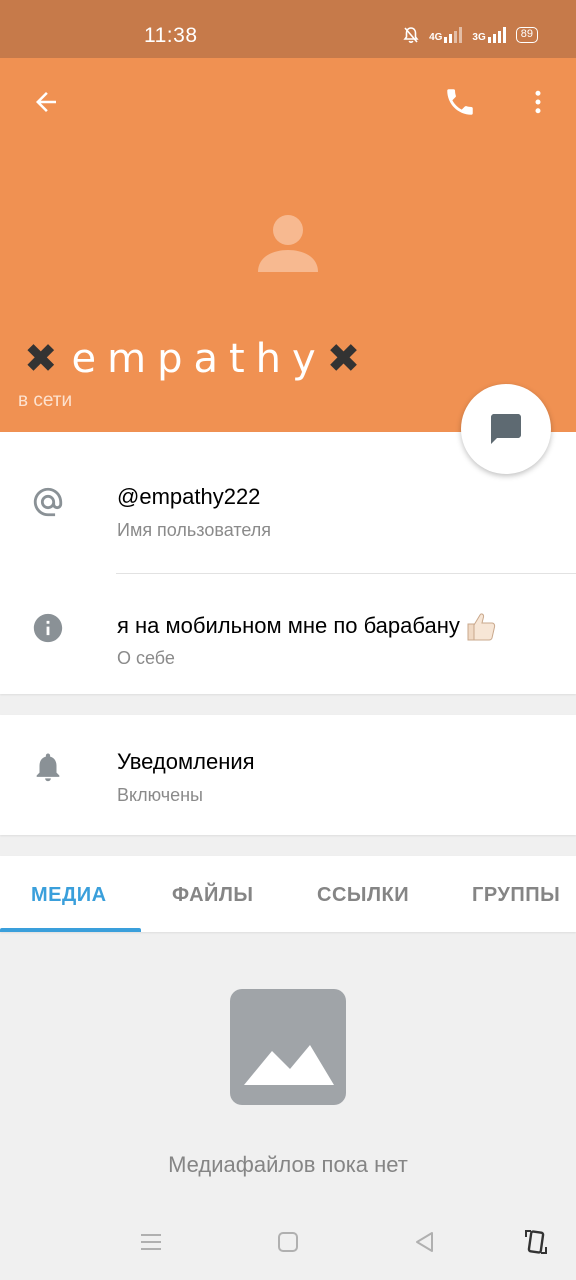 Image resolution: width=576 pixels, height=1280 pixels. I want to click on status-time: 11:38, so click(171, 35).